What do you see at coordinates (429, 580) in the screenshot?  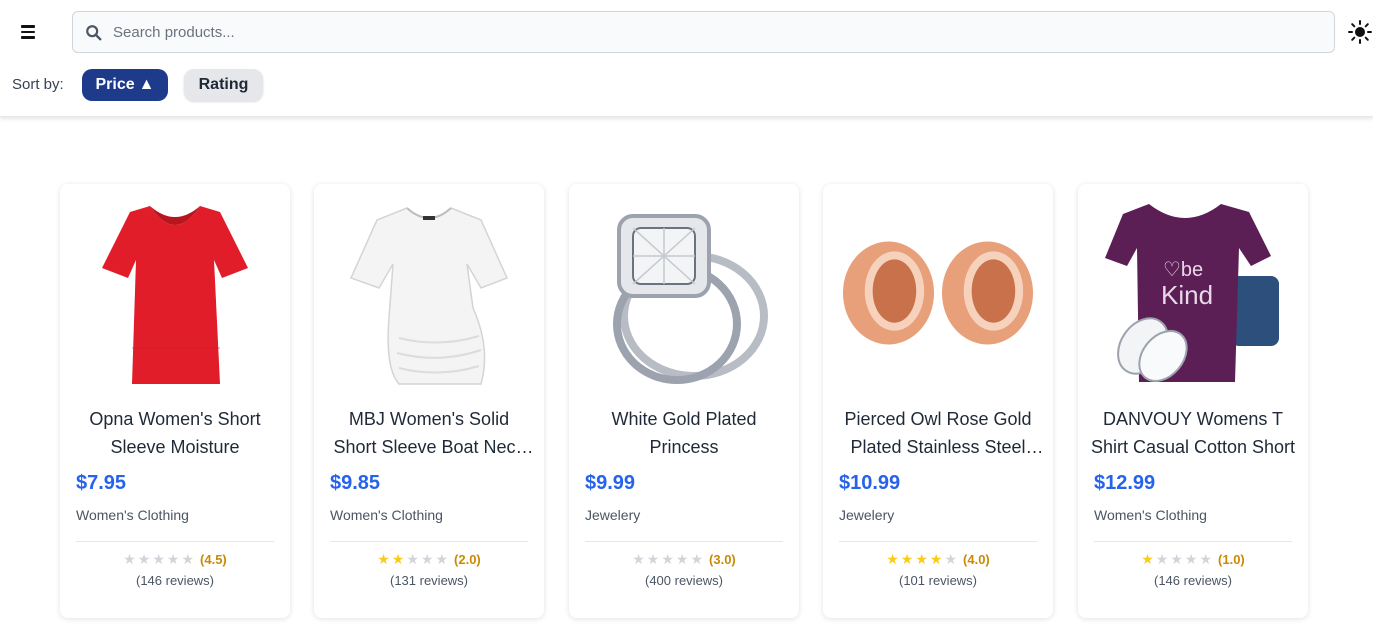 I see `review-count: (131 reviews)` at bounding box center [429, 580].